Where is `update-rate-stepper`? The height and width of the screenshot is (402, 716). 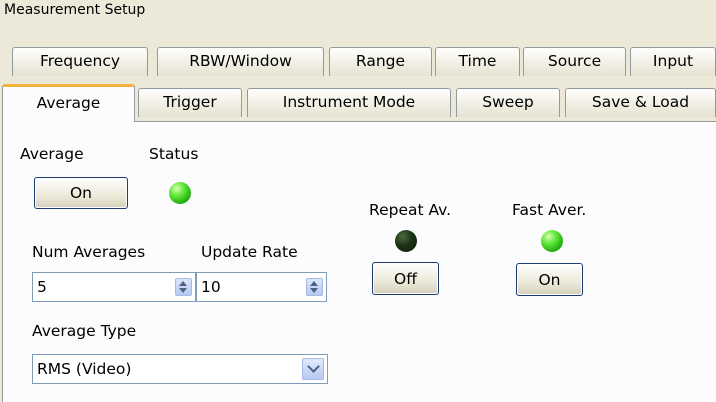 update-rate-stepper is located at coordinates (261, 287).